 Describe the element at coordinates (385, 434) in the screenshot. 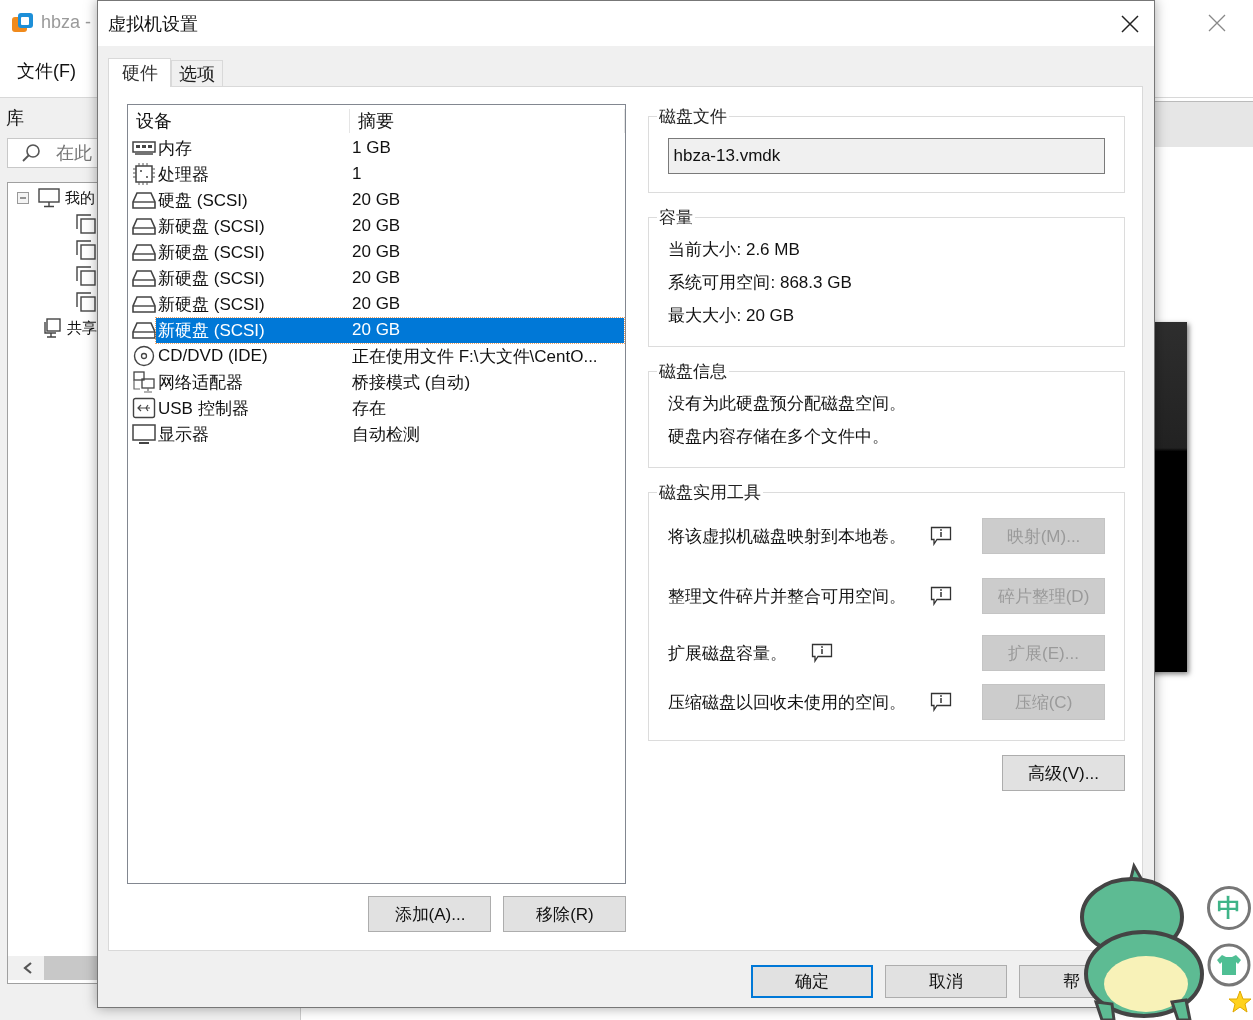

I see `device-summary: 自动检测` at that location.